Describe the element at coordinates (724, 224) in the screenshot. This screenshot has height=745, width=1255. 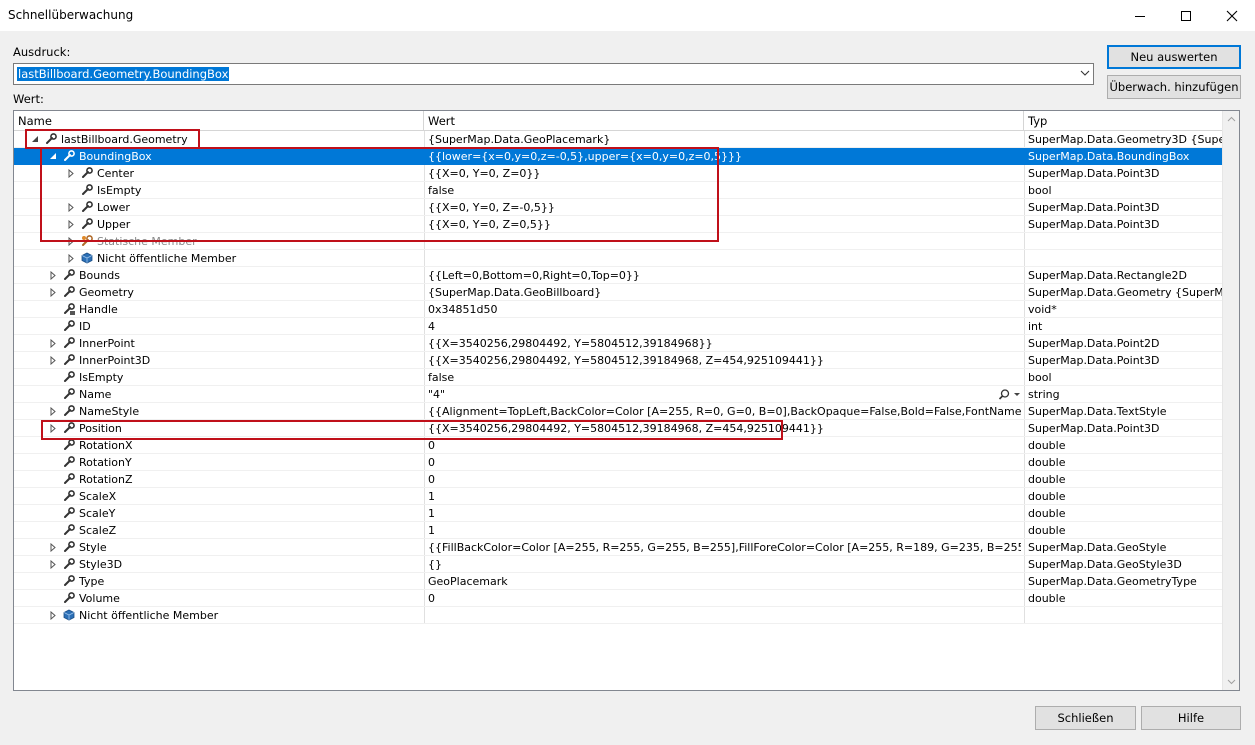
I see `value-cell: {{X=0, Y=0, Z=0,5}}` at that location.